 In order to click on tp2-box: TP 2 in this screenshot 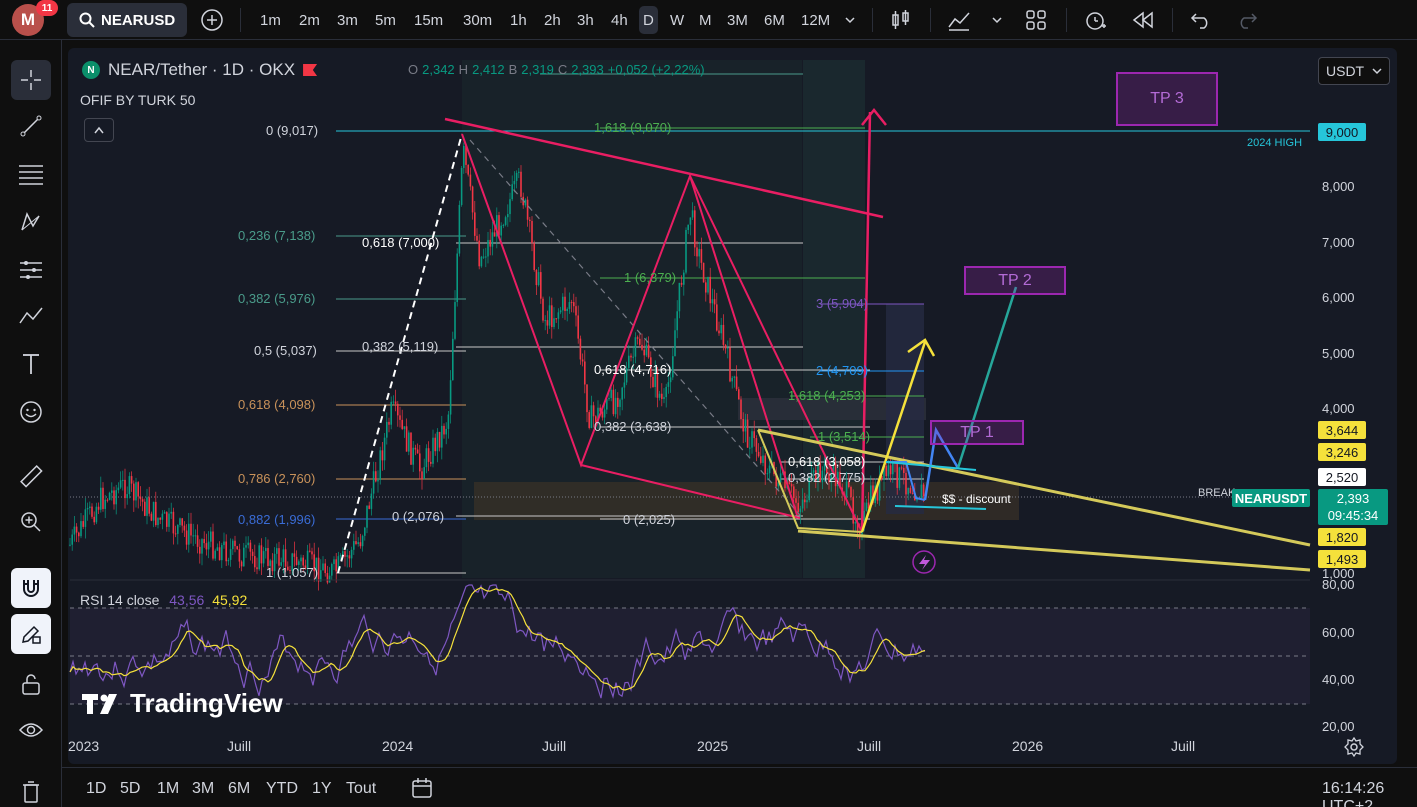, I will do `click(1015, 280)`.